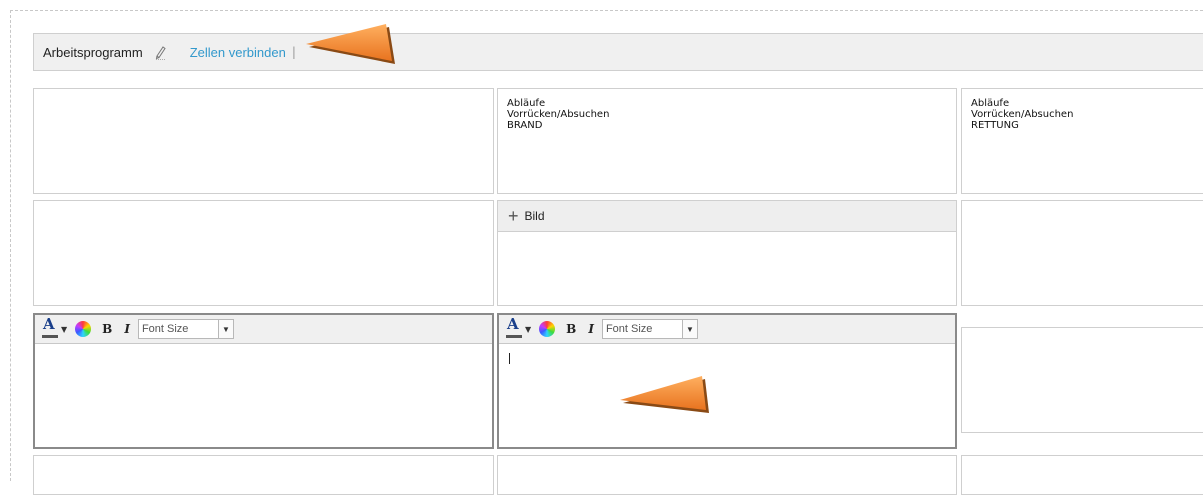 This screenshot has width=1203, height=495. Describe the element at coordinates (534, 215) in the screenshot. I see `add-image-label: Bild` at that location.